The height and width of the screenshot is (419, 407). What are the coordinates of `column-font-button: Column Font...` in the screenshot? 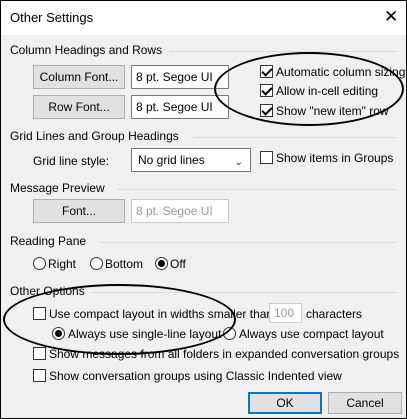 It's located at (79, 77).